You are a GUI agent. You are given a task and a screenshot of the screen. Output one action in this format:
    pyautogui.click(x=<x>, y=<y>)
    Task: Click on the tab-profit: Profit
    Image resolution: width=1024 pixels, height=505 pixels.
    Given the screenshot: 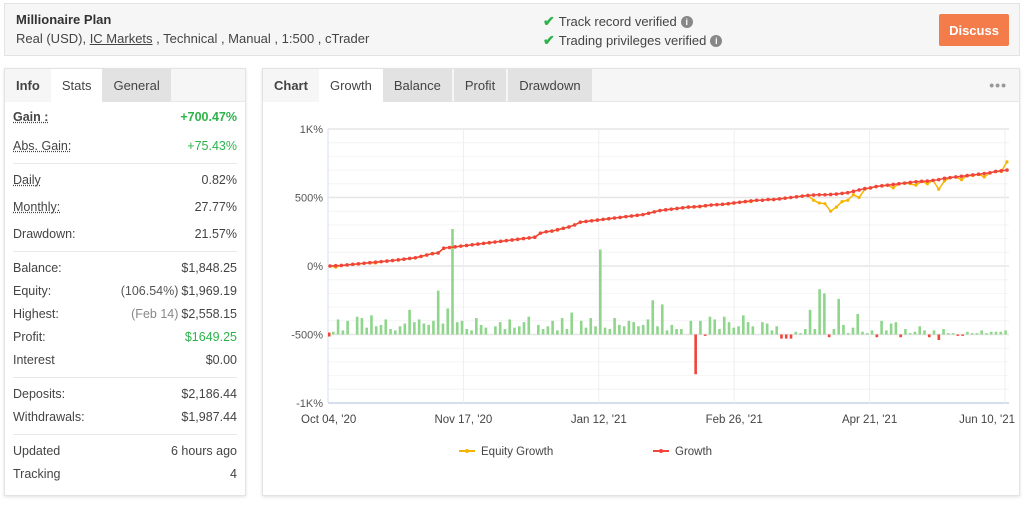 What is the action you would take?
    pyautogui.click(x=480, y=85)
    